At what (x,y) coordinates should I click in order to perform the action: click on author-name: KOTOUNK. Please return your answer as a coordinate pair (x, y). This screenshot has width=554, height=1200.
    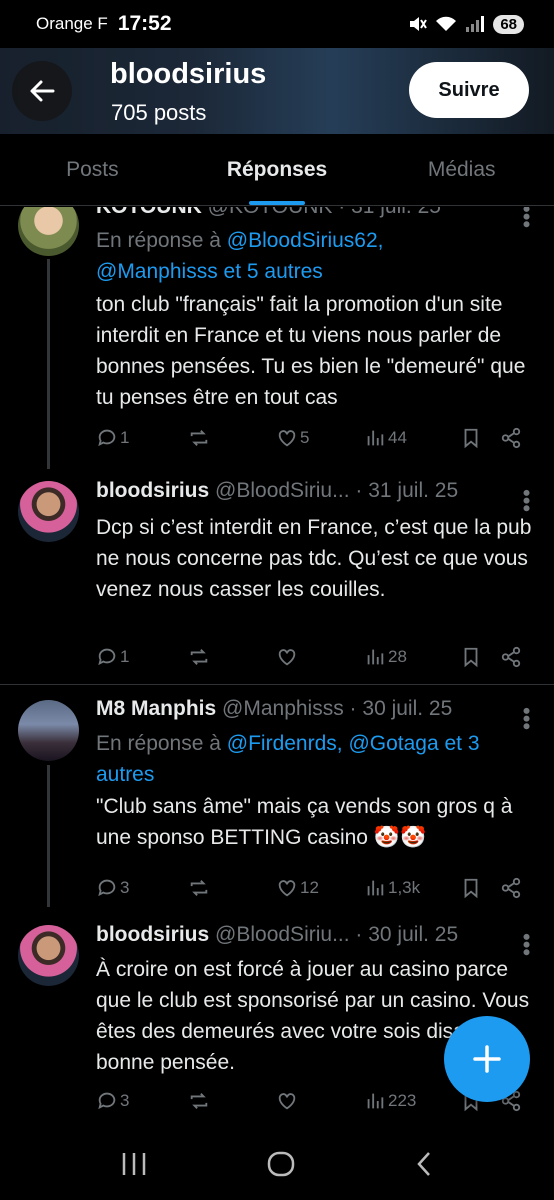
    Looking at the image, I should click on (149, 212).